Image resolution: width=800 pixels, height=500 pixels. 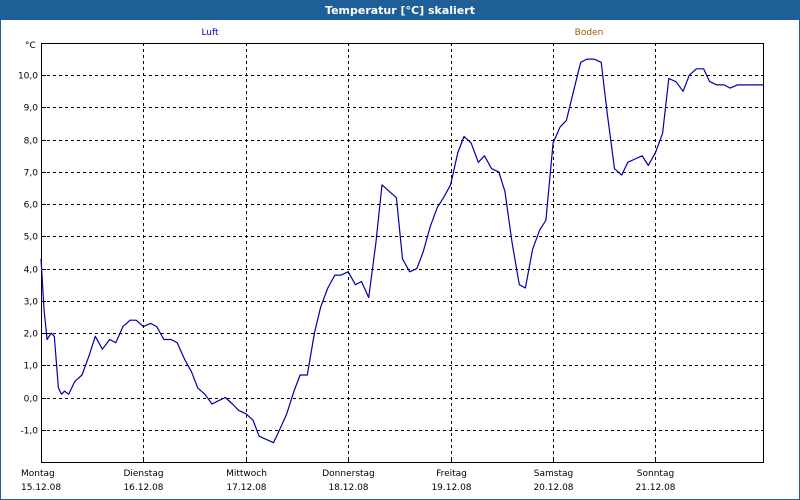 I want to click on x-tick-day-label: Freitag, so click(x=451, y=474).